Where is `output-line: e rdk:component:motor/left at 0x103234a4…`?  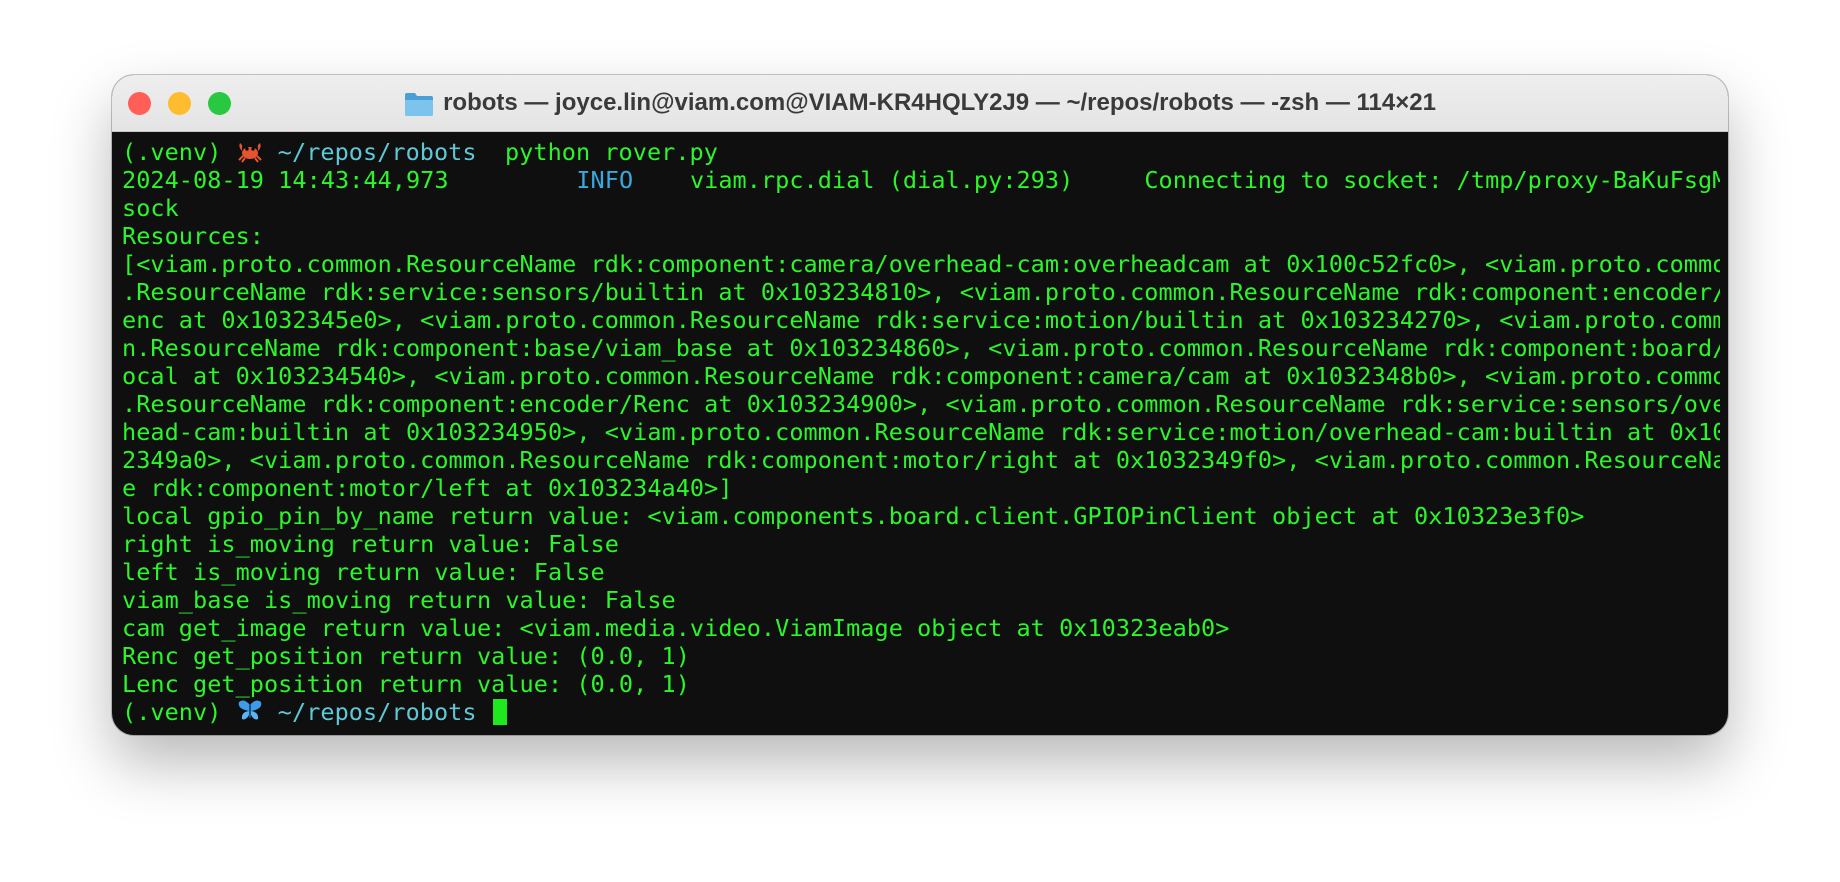
output-line: e rdk:component:motor/left at 0x103234a4… is located at coordinates (427, 488).